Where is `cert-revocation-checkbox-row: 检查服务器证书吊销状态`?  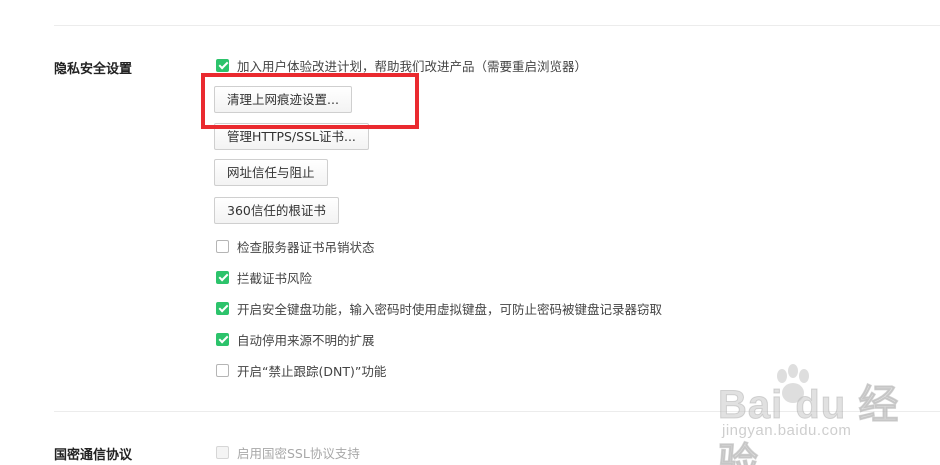 cert-revocation-checkbox-row: 检查服务器证书吊销状态 is located at coordinates (295, 246).